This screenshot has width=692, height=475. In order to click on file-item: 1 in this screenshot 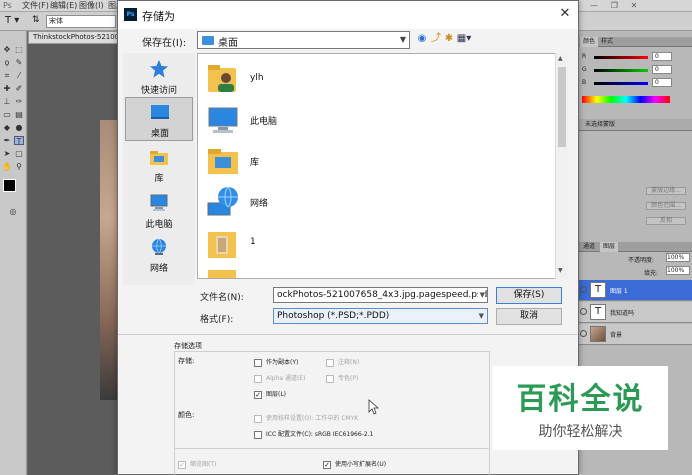, I will do `click(306, 244)`.